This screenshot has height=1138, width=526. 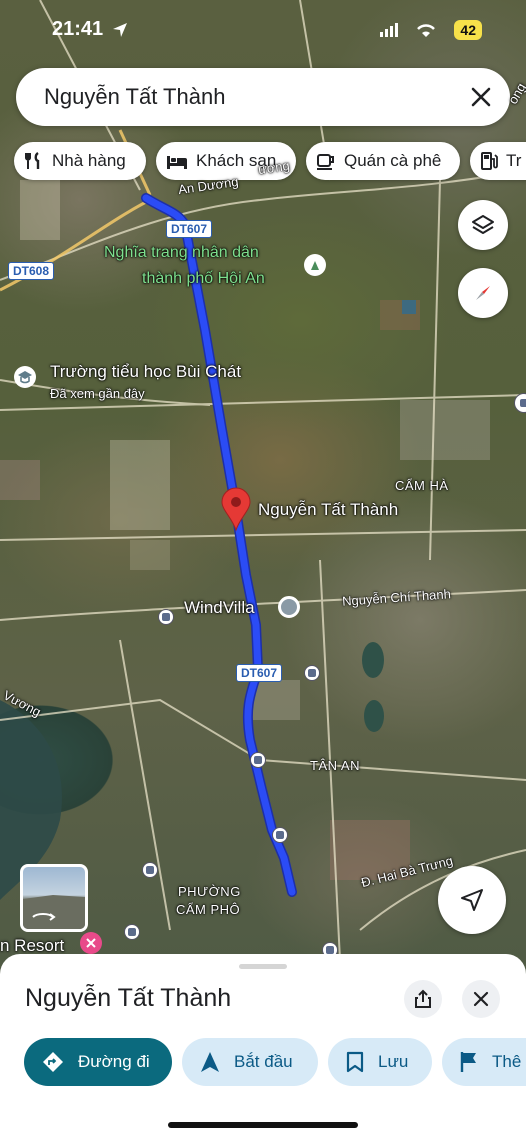 What do you see at coordinates (209, 891) in the screenshot?
I see `area-label: PHƯỜNG` at bounding box center [209, 891].